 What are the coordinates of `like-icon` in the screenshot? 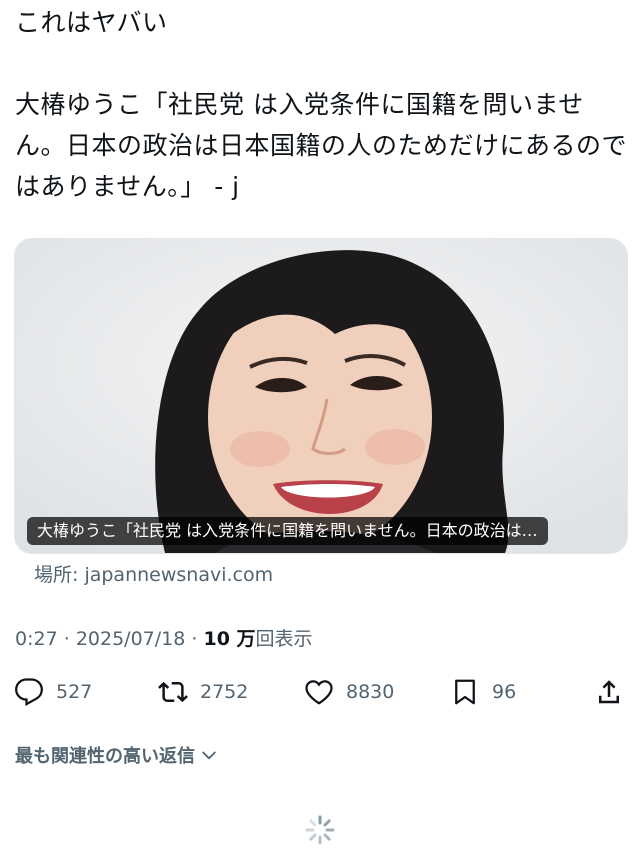 It's located at (319, 692).